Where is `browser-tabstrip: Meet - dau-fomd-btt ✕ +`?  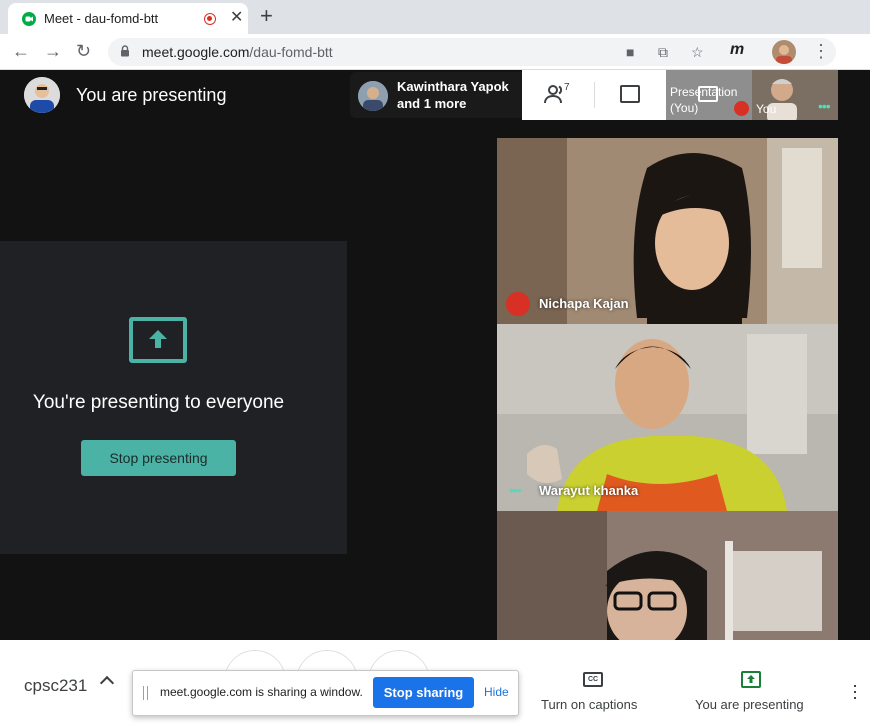 browser-tabstrip: Meet - dau-fomd-btt ✕ + is located at coordinates (435, 17).